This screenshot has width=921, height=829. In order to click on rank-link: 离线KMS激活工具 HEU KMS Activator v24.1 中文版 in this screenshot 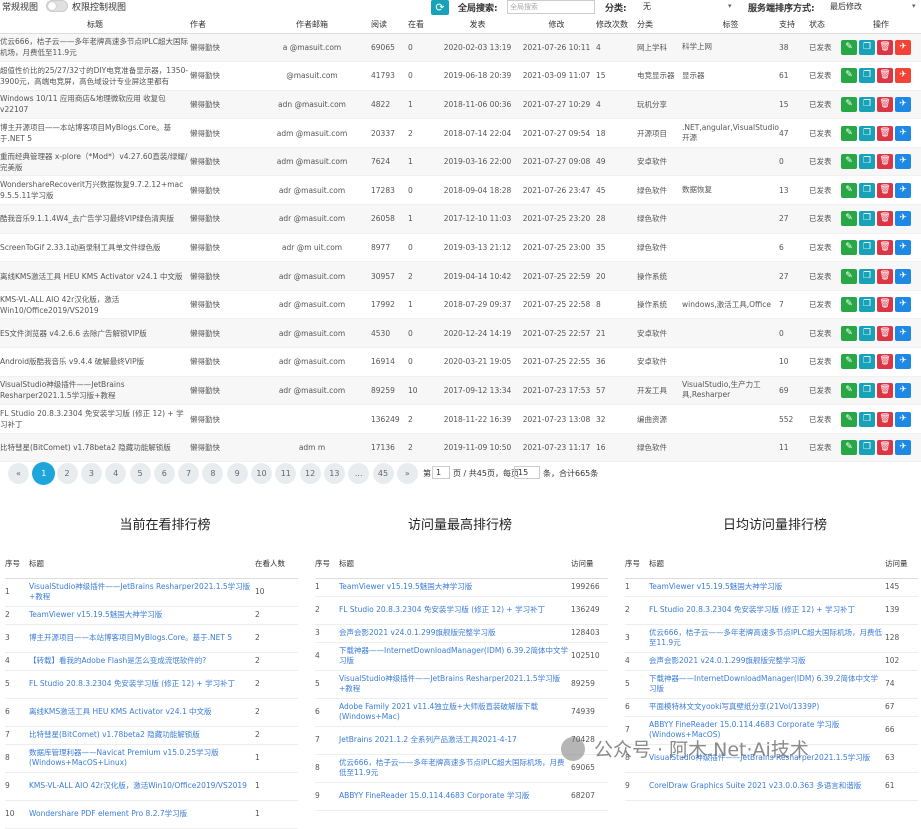, I will do `click(142, 712)`.